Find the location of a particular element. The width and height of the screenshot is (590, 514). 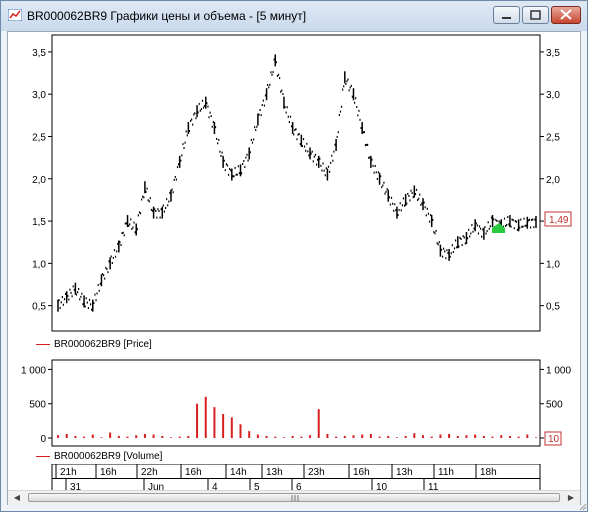

horizontal-scrollbar: ◀ ▶ is located at coordinates (294, 497).